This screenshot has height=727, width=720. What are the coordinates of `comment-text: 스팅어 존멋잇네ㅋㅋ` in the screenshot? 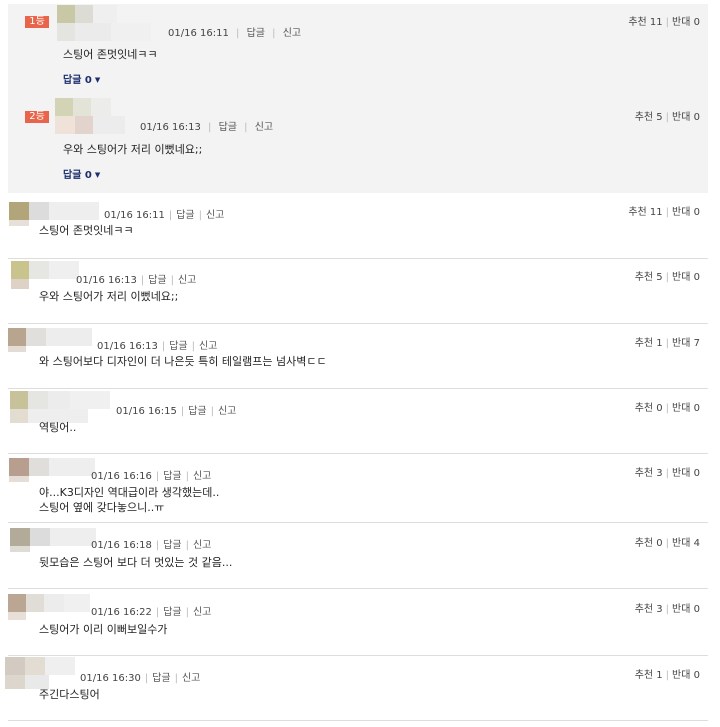 It's located at (86, 230).